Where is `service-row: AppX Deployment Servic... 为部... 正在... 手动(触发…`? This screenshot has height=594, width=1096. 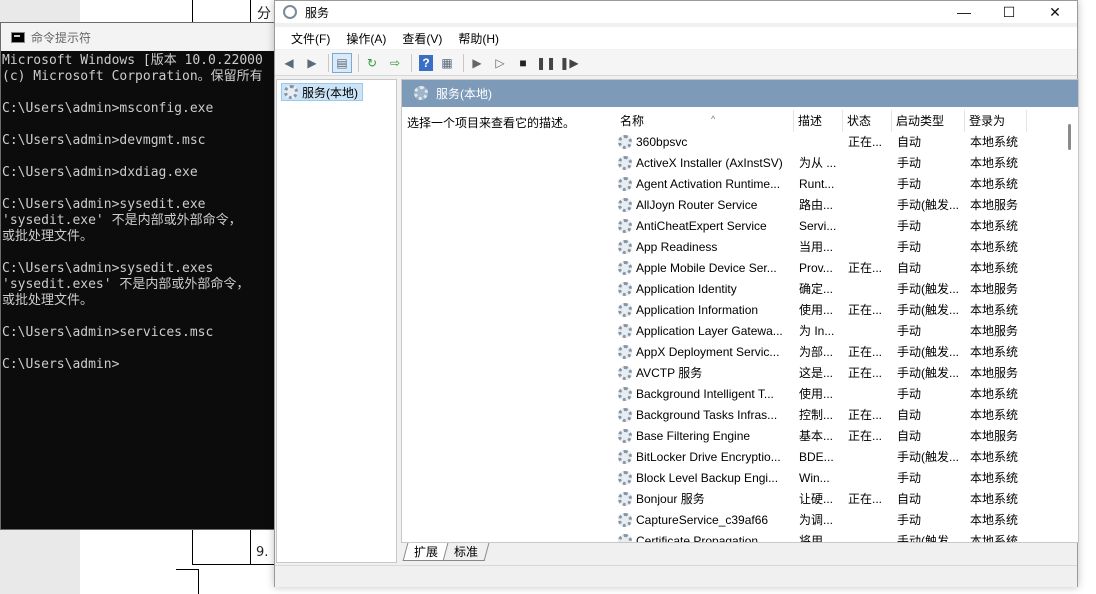 service-row: AppX Deployment Servic... 为部... 正在... 手动(触发… is located at coordinates (846, 352).